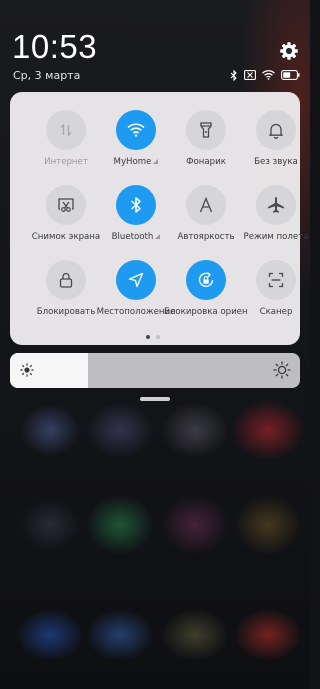  Describe the element at coordinates (27, 370) in the screenshot. I see `brightness-low-icon` at that location.